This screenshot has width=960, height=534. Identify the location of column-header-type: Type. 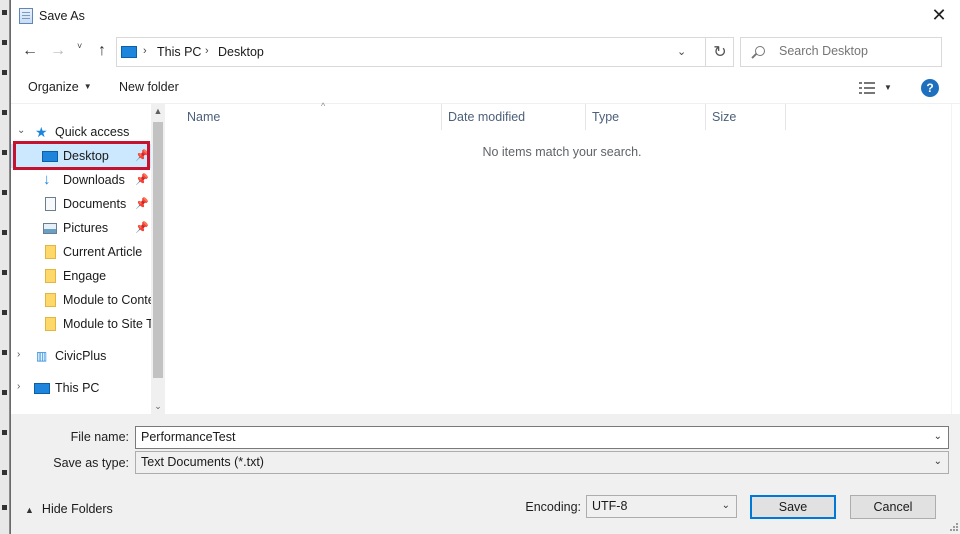
(646, 117).